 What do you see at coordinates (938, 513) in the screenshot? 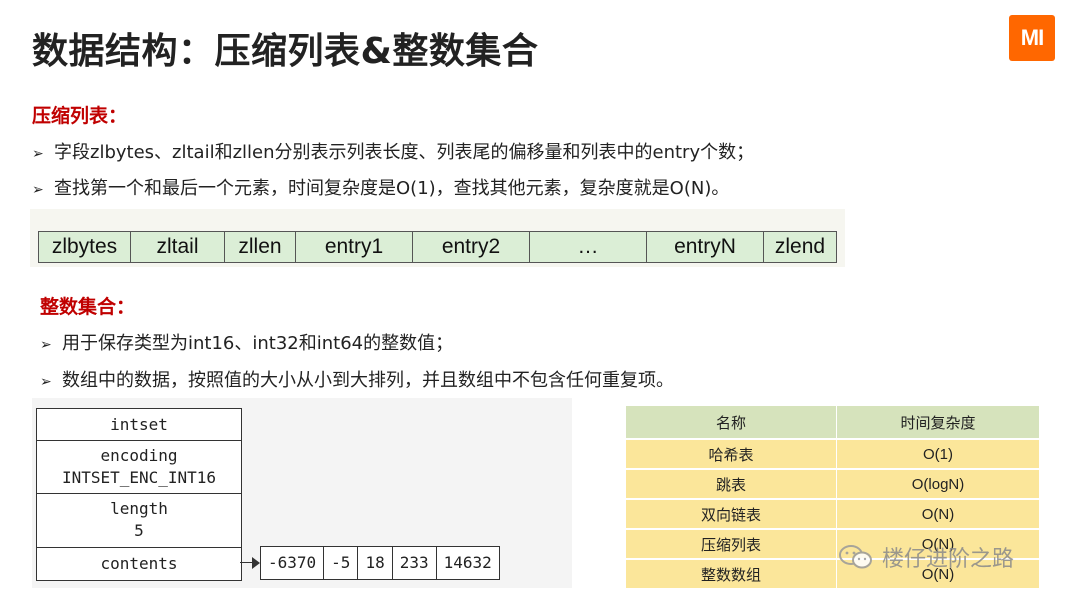
I see `row-complexity: O(N)` at bounding box center [938, 513].